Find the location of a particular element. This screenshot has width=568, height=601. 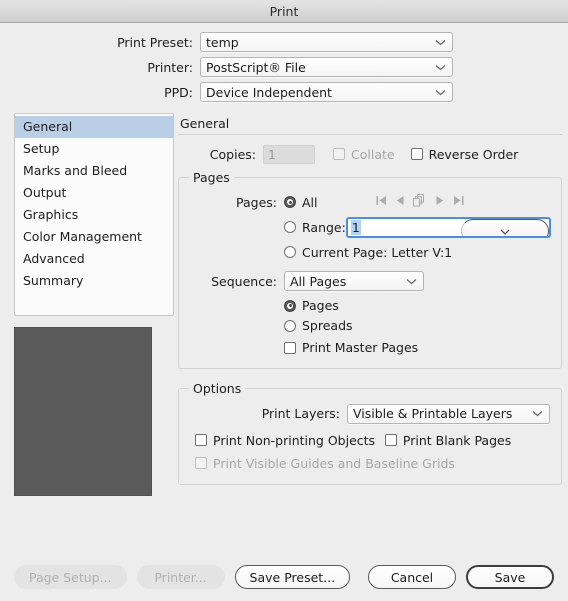

sidebar-item-label: Color Management is located at coordinates (82, 236).